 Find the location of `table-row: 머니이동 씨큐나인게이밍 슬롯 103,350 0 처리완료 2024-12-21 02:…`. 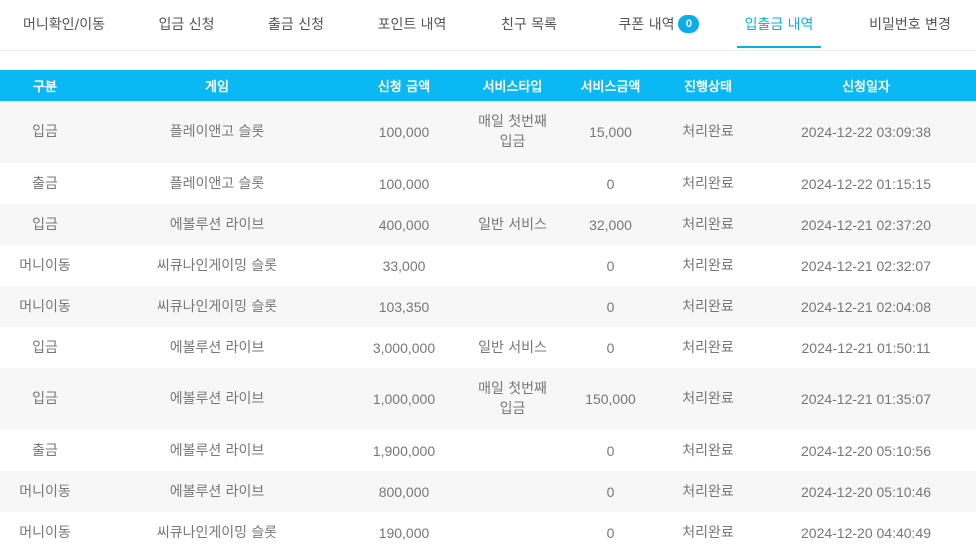

table-row: 머니이동 씨큐나인게이밍 슬롯 103,350 0 처리완료 2024-12-21 02:… is located at coordinates (488, 306).